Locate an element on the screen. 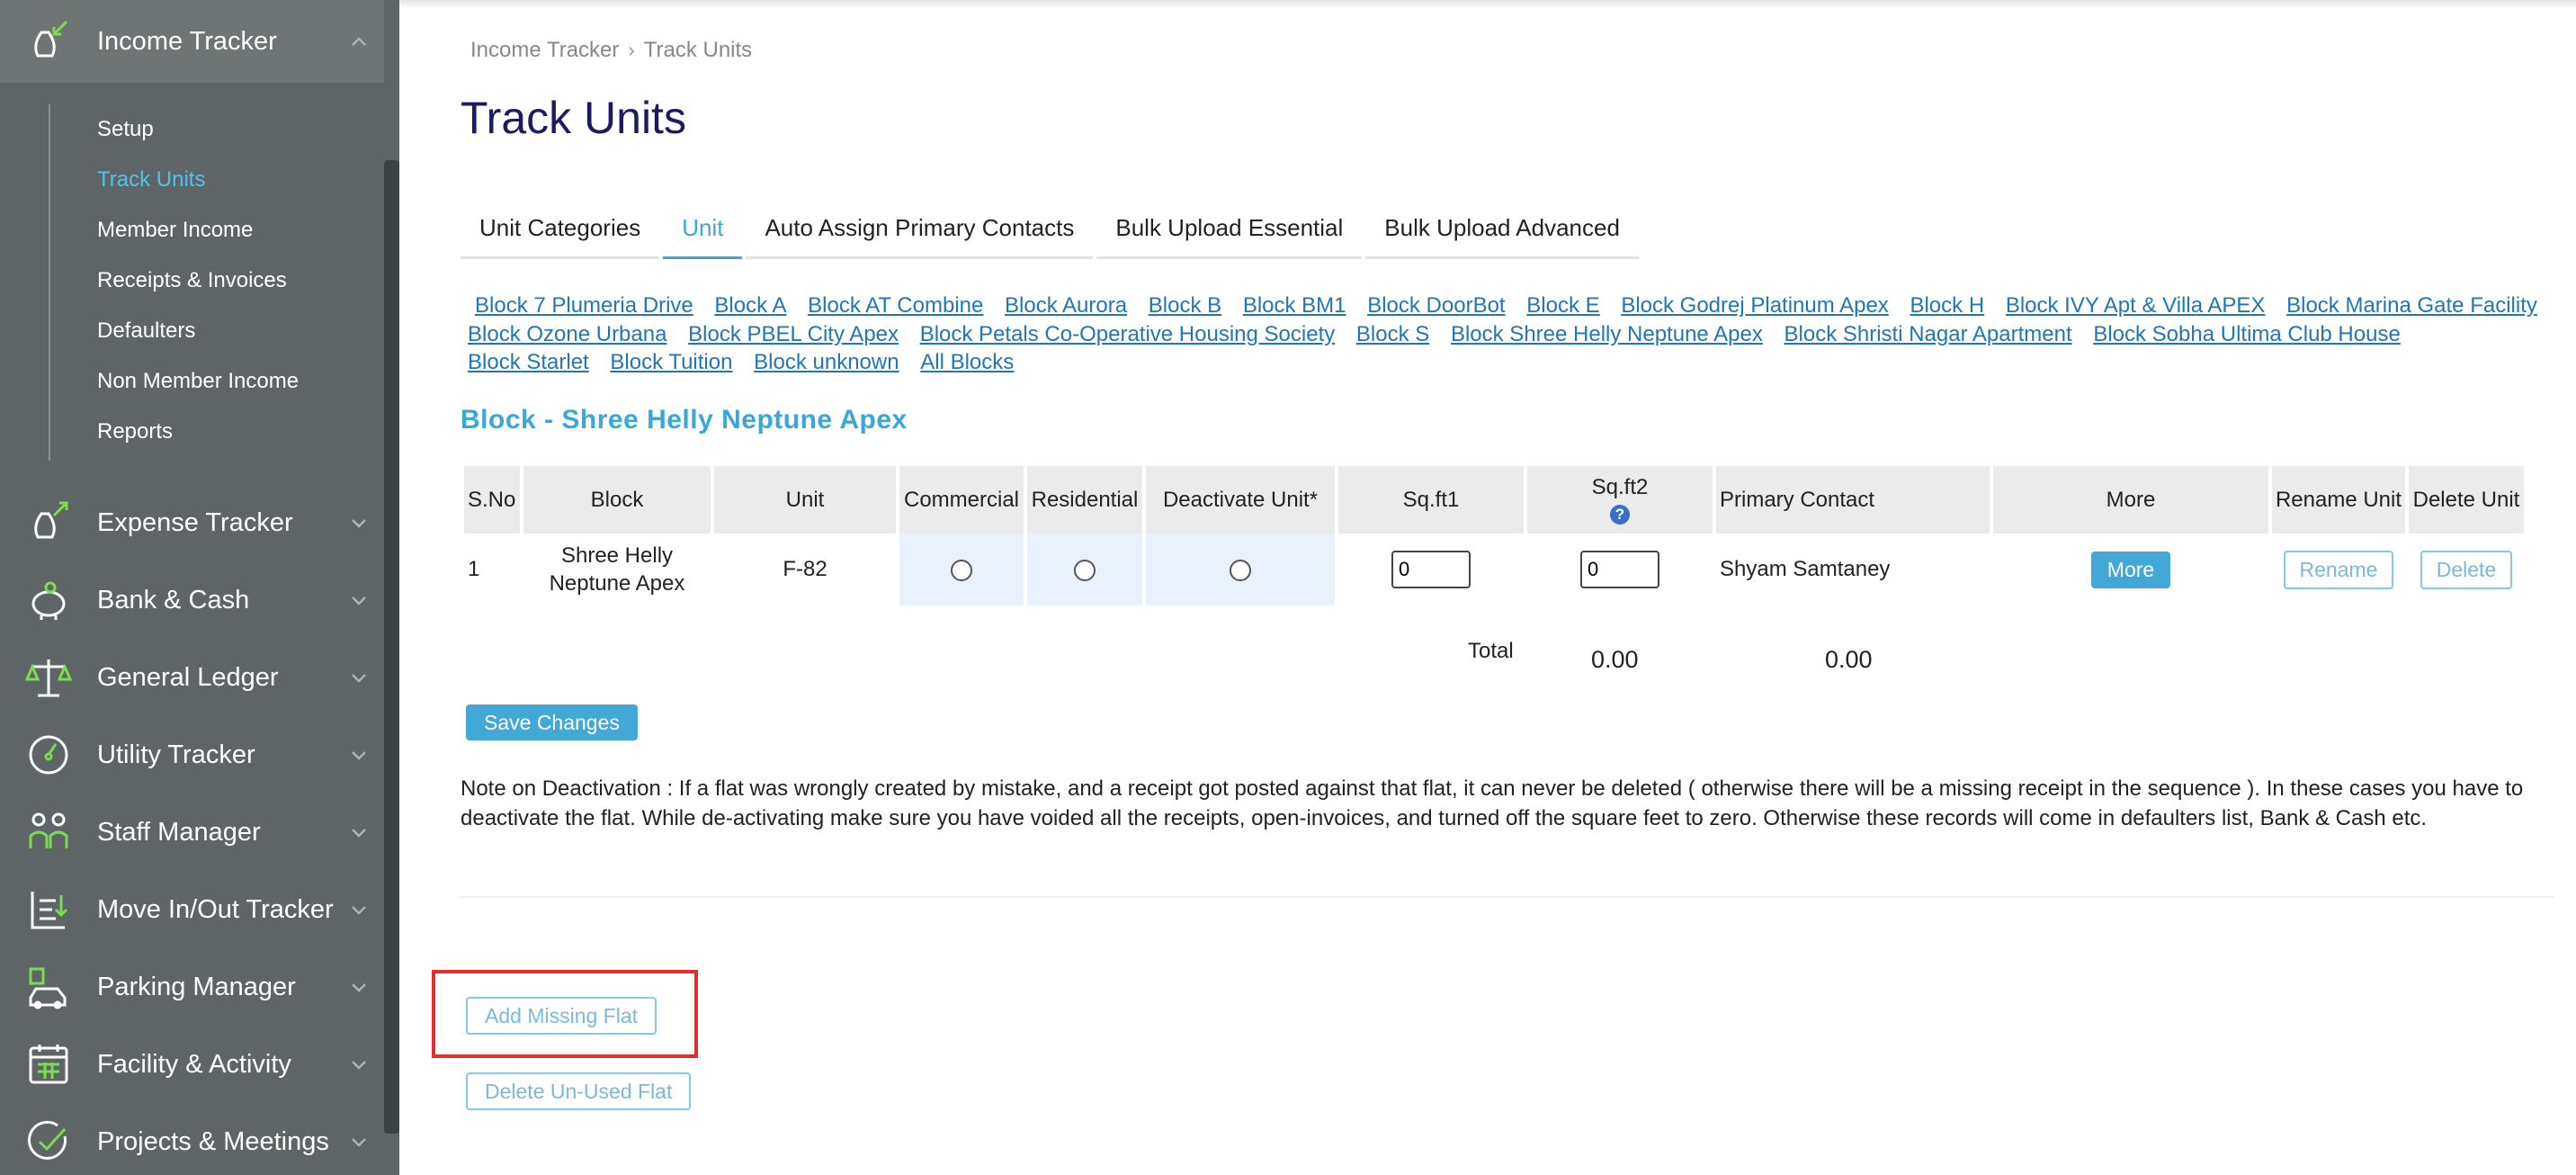 This screenshot has height=1175, width=2576. staff-icon is located at coordinates (48, 832).